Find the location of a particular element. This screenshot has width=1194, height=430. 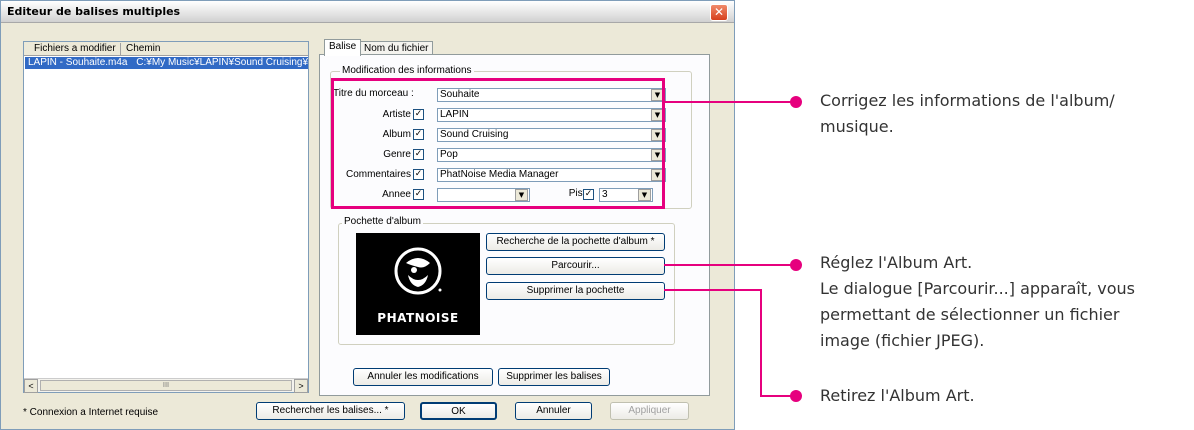

delete-tags-button: Supprimer les balises is located at coordinates (554, 377).